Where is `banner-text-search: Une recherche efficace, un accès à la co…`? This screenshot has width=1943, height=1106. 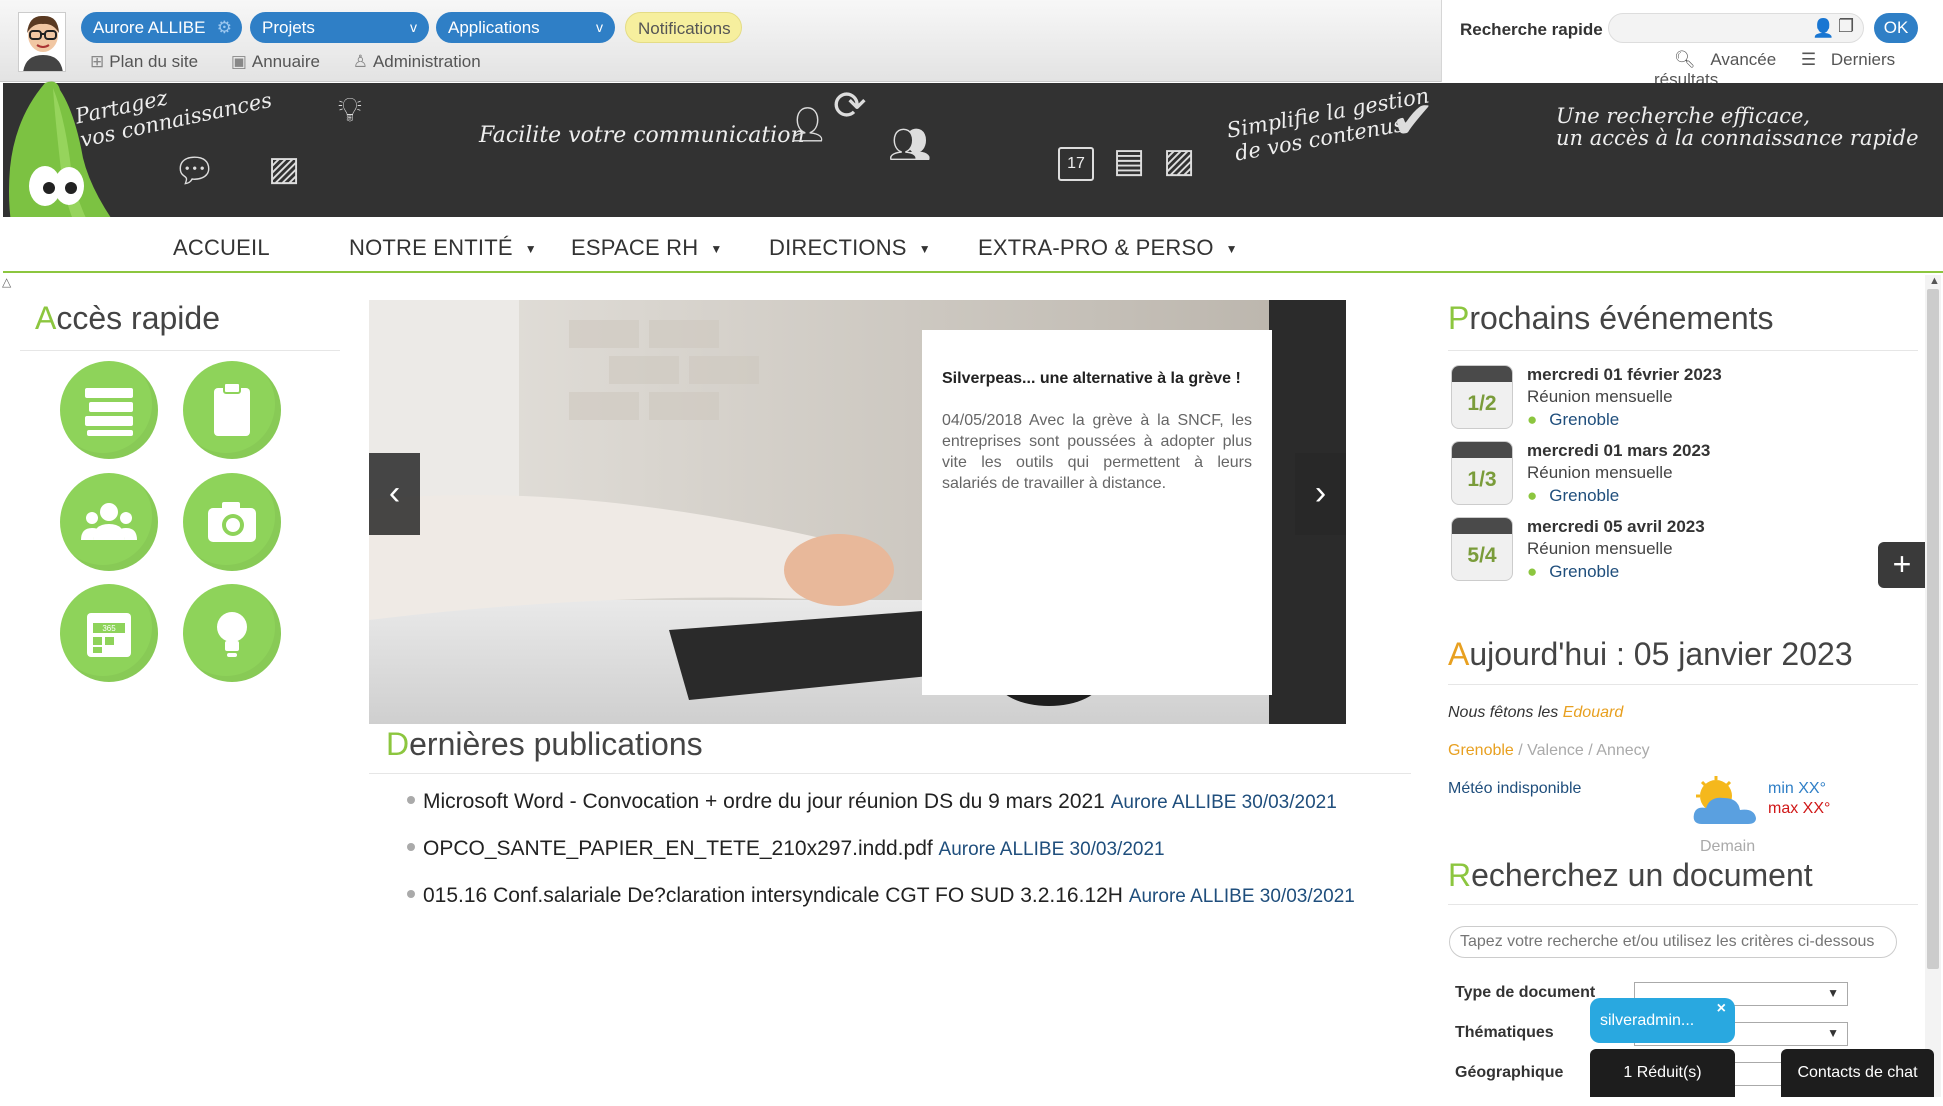
banner-text-search: Une recherche efficace, un accès à la co… is located at coordinates (1737, 127).